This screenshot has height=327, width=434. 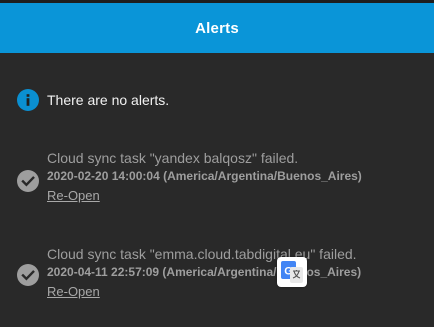 What do you see at coordinates (108, 100) in the screenshot?
I see `no-alerts-text: There are no alerts.` at bounding box center [108, 100].